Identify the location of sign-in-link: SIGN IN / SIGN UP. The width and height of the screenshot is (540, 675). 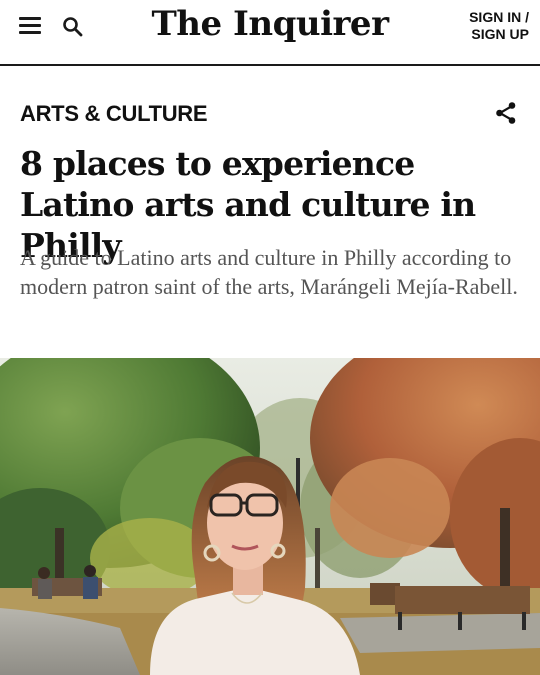
(499, 26).